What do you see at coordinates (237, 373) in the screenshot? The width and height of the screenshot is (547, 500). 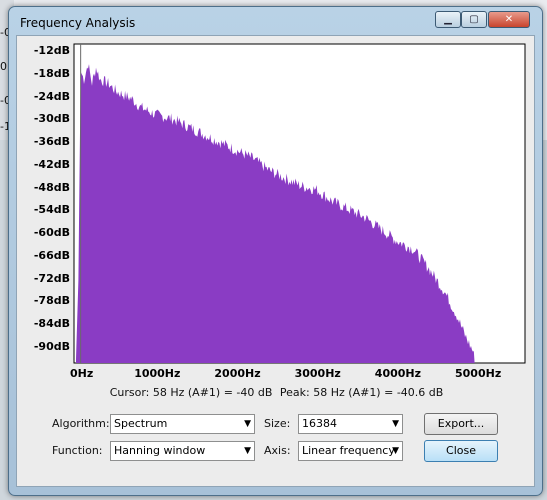 I see `x-tick-label: 2000Hz` at bounding box center [237, 373].